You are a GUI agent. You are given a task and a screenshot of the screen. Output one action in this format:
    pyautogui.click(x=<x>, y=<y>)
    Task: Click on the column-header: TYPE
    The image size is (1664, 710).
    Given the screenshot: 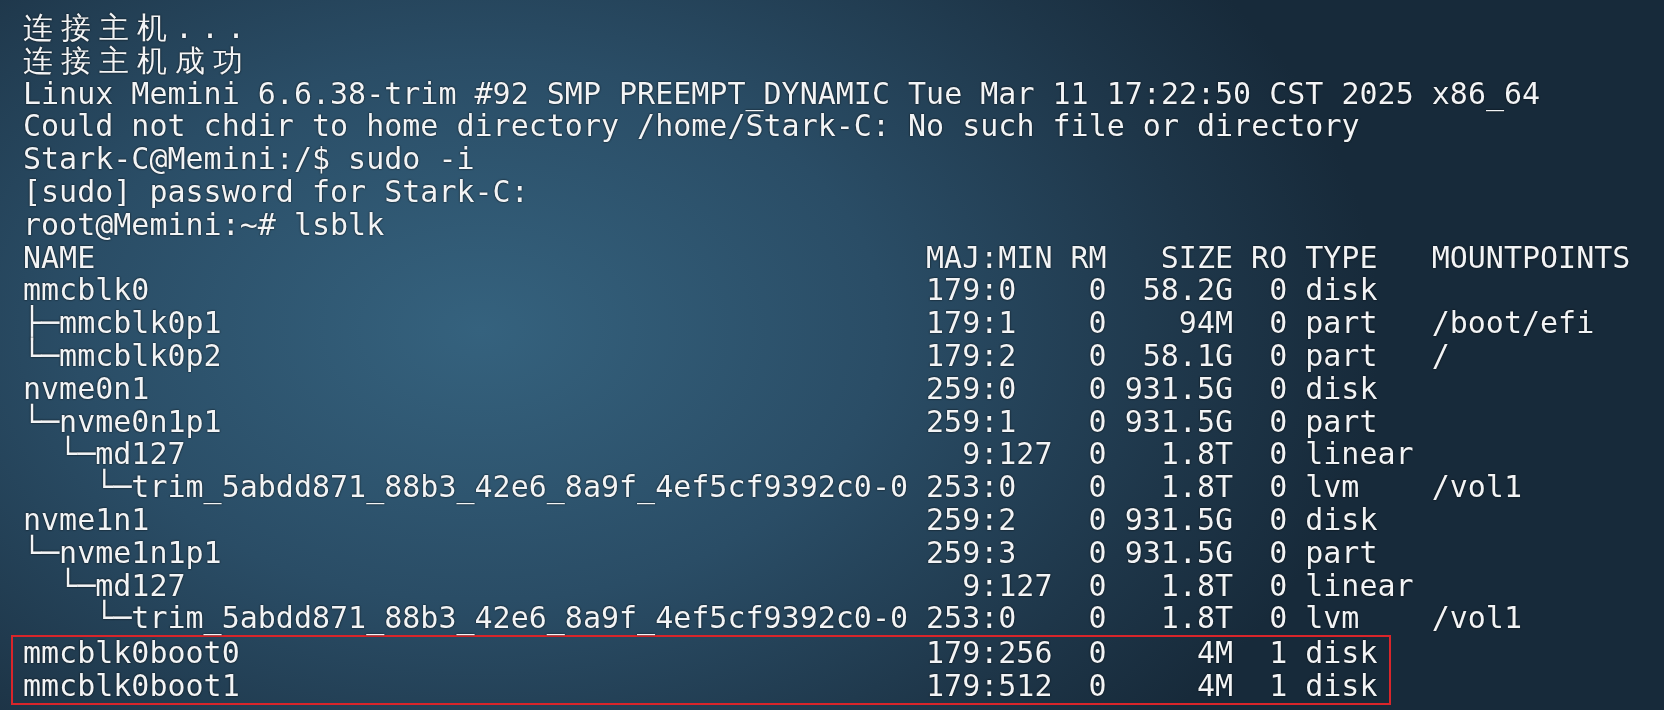 What is the action you would take?
    pyautogui.click(x=1342, y=258)
    